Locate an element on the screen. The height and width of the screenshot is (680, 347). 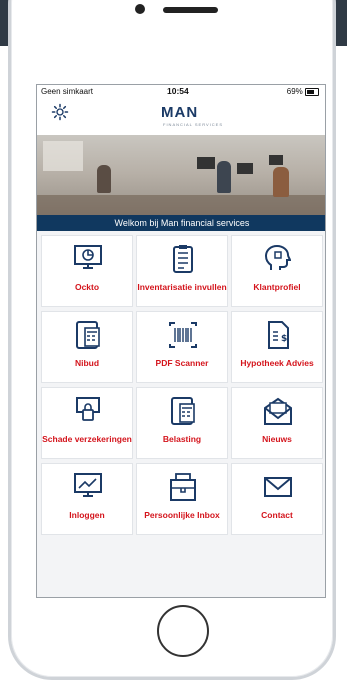
status-bar: Geen simkaart 10:54 69% is located at coordinates (181, 92).